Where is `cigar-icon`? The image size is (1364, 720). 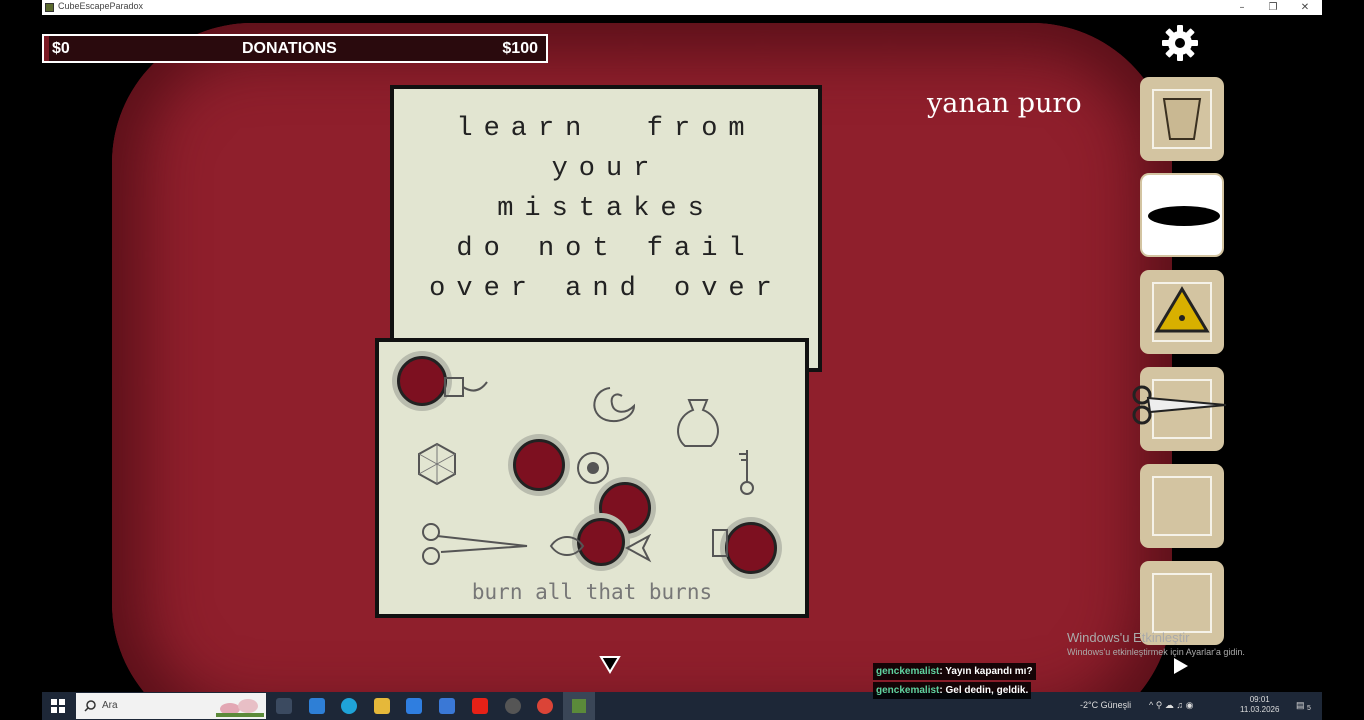
cigar-icon is located at coordinates (1184, 216).